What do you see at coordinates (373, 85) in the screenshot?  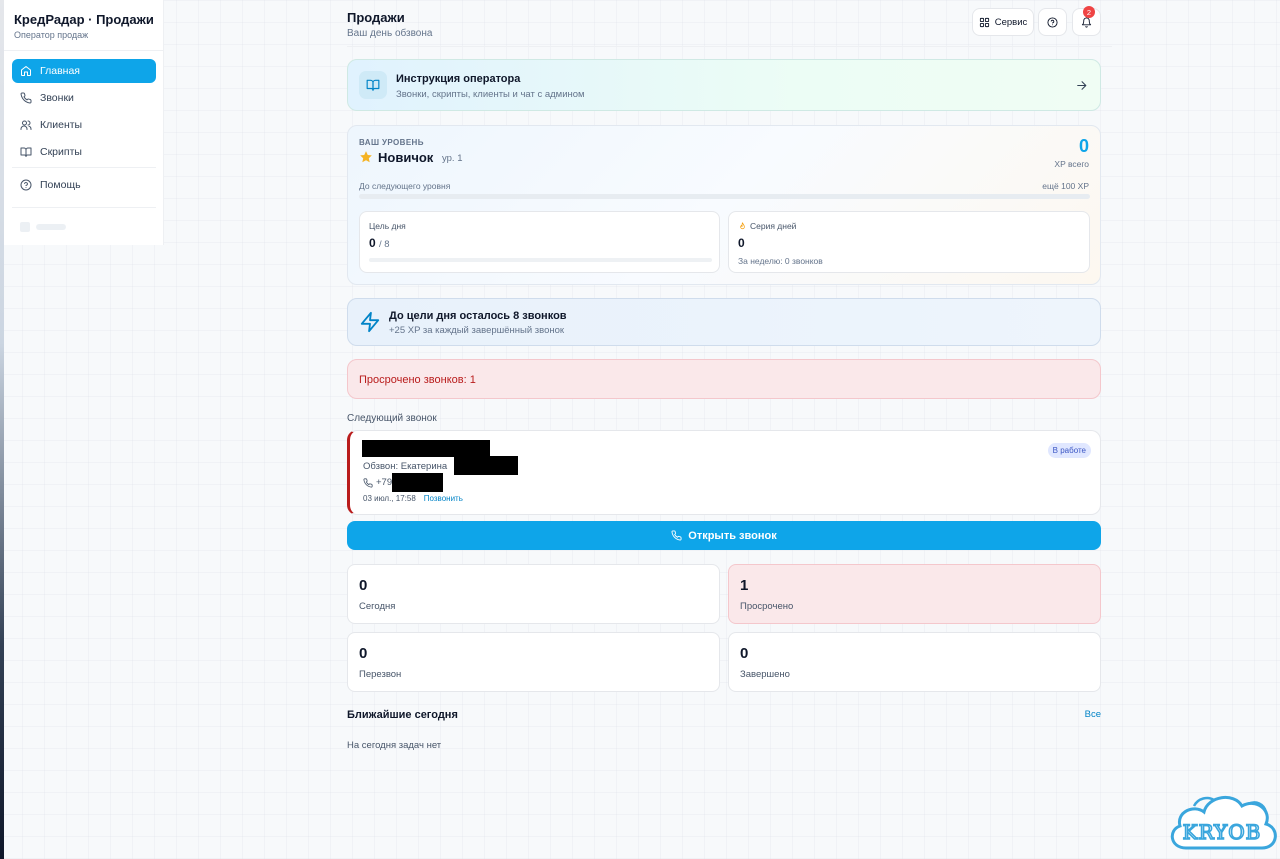 I see `book-open-icon` at bounding box center [373, 85].